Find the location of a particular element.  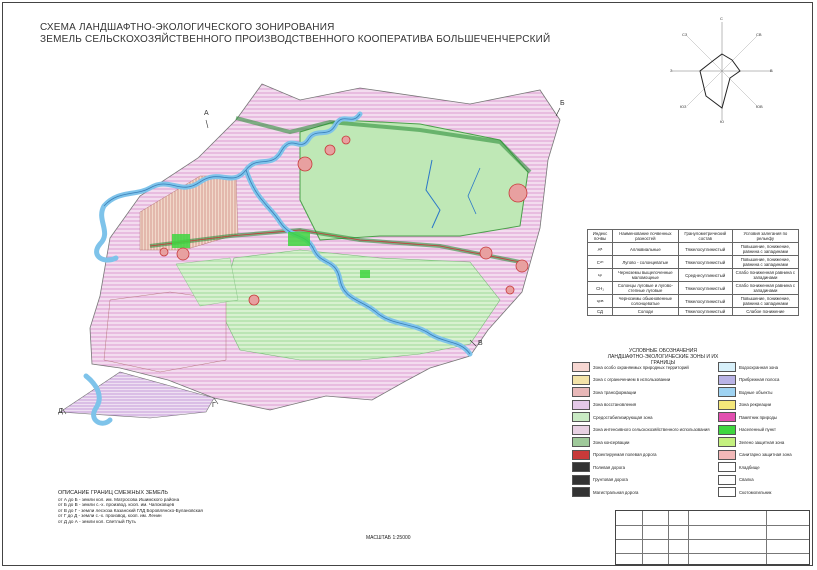

legend-label: Зелено защитная зона is located at coordinates (762, 442).